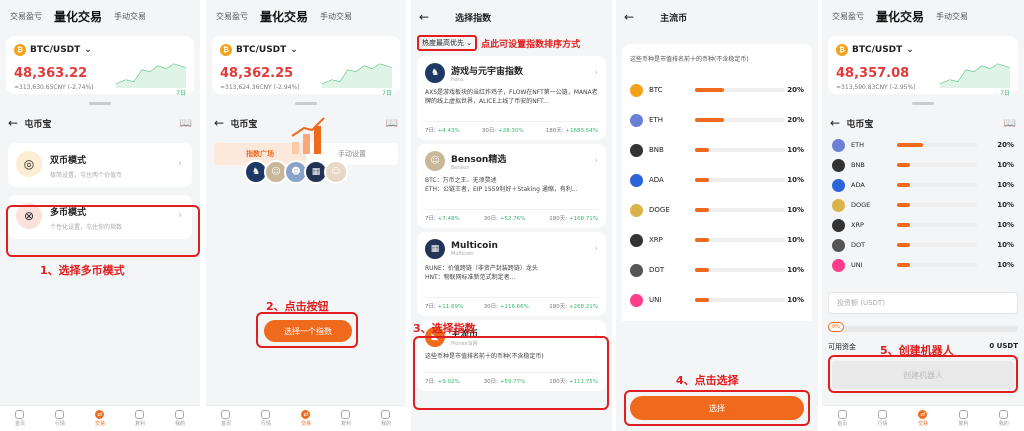  What do you see at coordinates (447, 43) in the screenshot?
I see `sort-selector: 热度最高优先 ⌄` at bounding box center [447, 43].